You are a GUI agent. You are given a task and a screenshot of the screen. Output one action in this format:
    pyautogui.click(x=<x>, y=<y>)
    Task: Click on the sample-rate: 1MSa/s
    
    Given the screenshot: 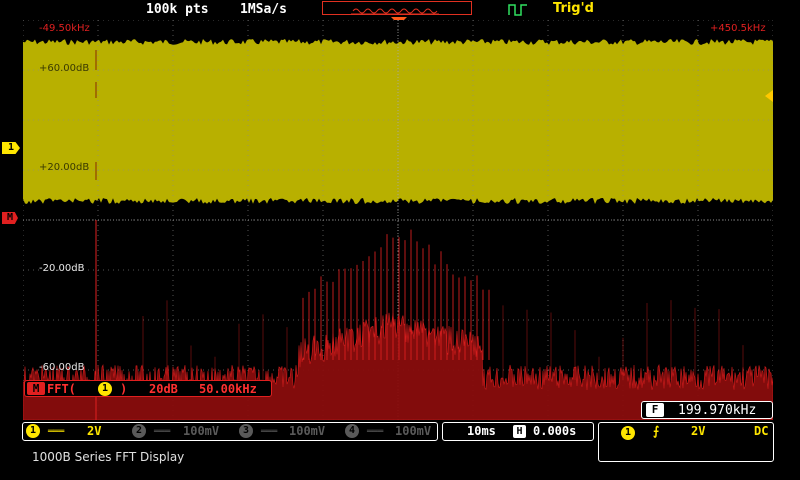 What is the action you would take?
    pyautogui.click(x=263, y=9)
    